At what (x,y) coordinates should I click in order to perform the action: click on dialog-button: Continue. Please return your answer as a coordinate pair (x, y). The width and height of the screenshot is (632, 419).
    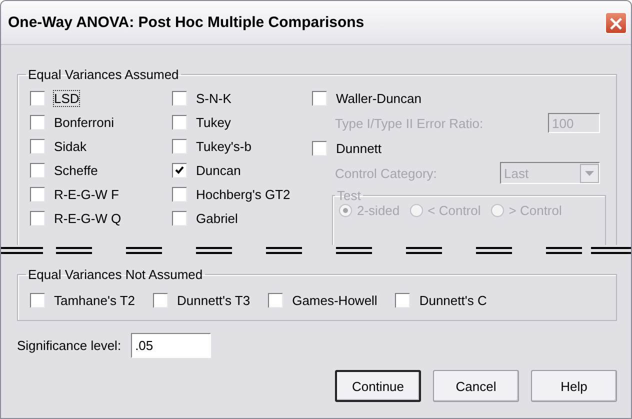
    Looking at the image, I should click on (378, 386).